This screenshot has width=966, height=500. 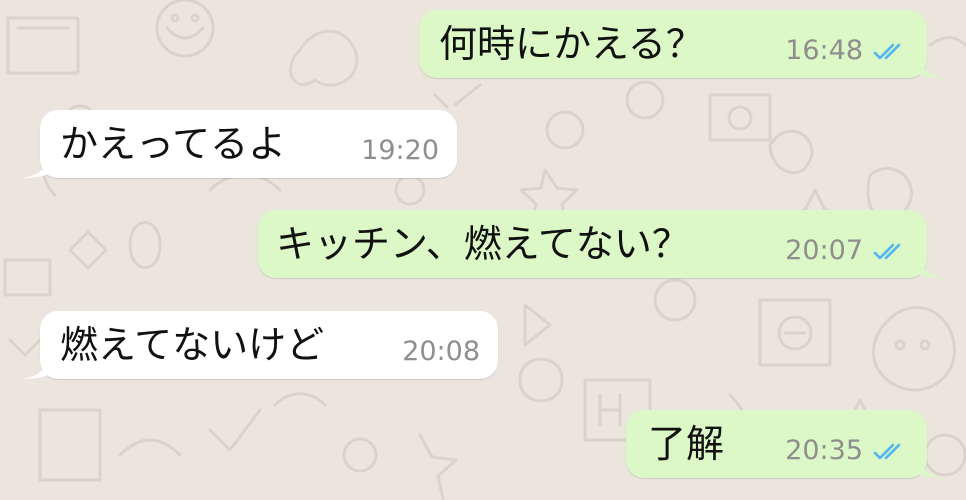 I want to click on message-bubble-outgoing: 了解 20:35, so click(x=785, y=444).